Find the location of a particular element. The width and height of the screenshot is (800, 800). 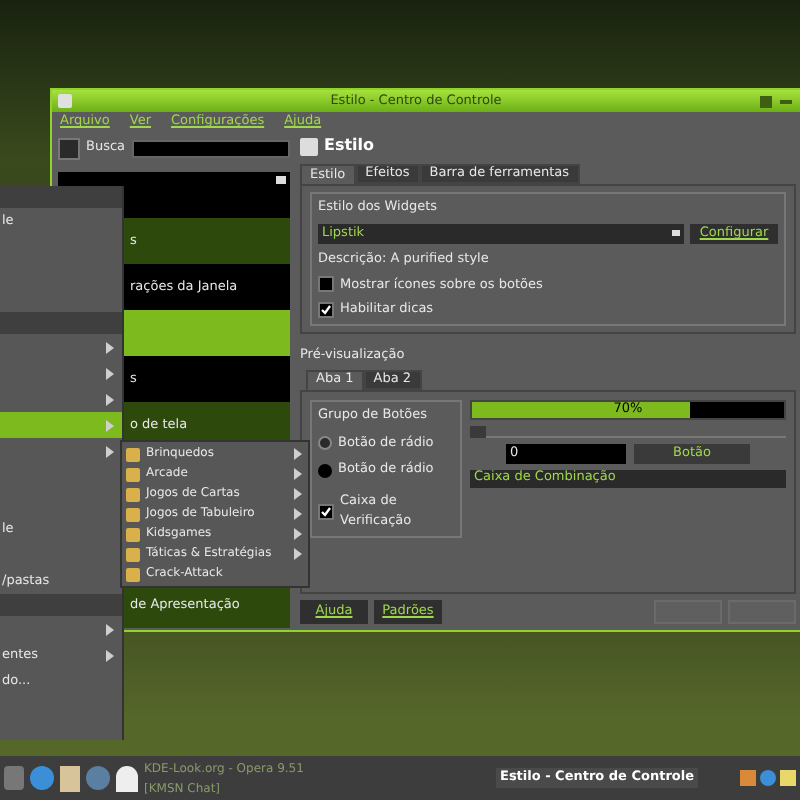

folder-icon is located at coordinates (70, 778).